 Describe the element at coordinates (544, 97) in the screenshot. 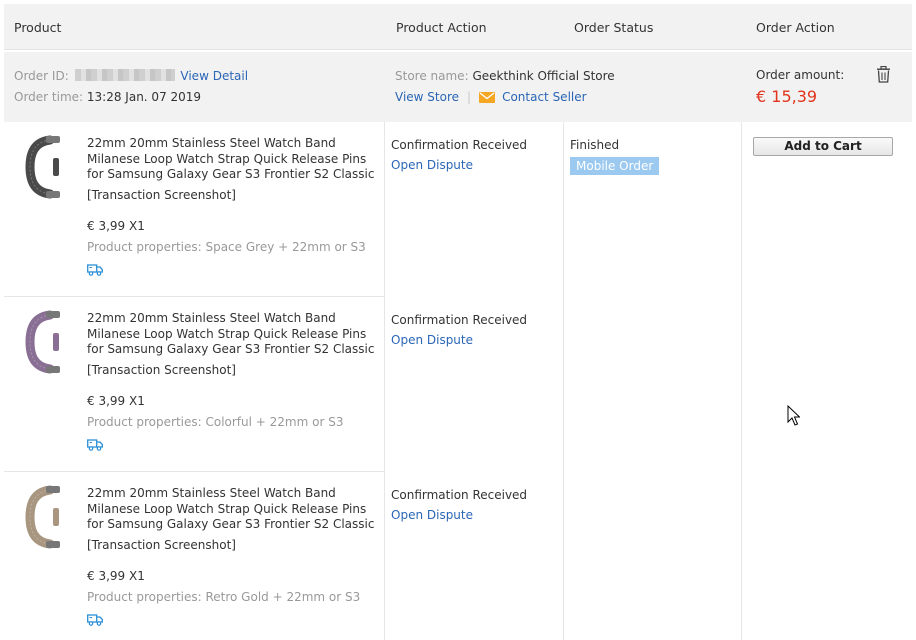

I see `contact-seller-link: Contact Seller` at that location.